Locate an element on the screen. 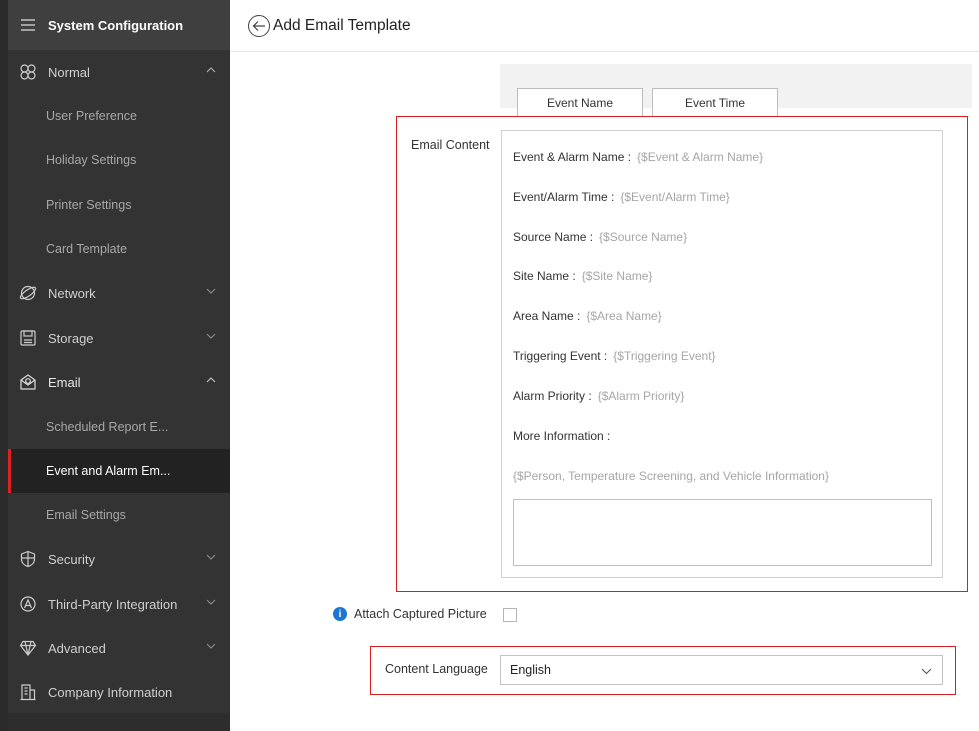 The width and height of the screenshot is (979, 731). sidebar-item-card-template: Card Template is located at coordinates (119, 249).